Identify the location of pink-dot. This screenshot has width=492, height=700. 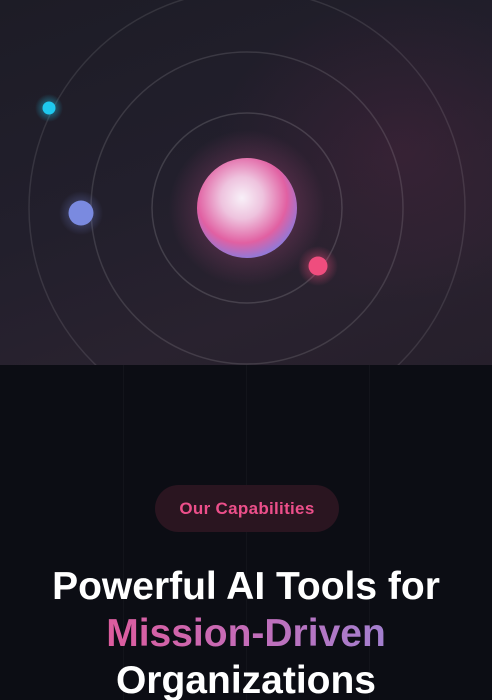
(318, 266).